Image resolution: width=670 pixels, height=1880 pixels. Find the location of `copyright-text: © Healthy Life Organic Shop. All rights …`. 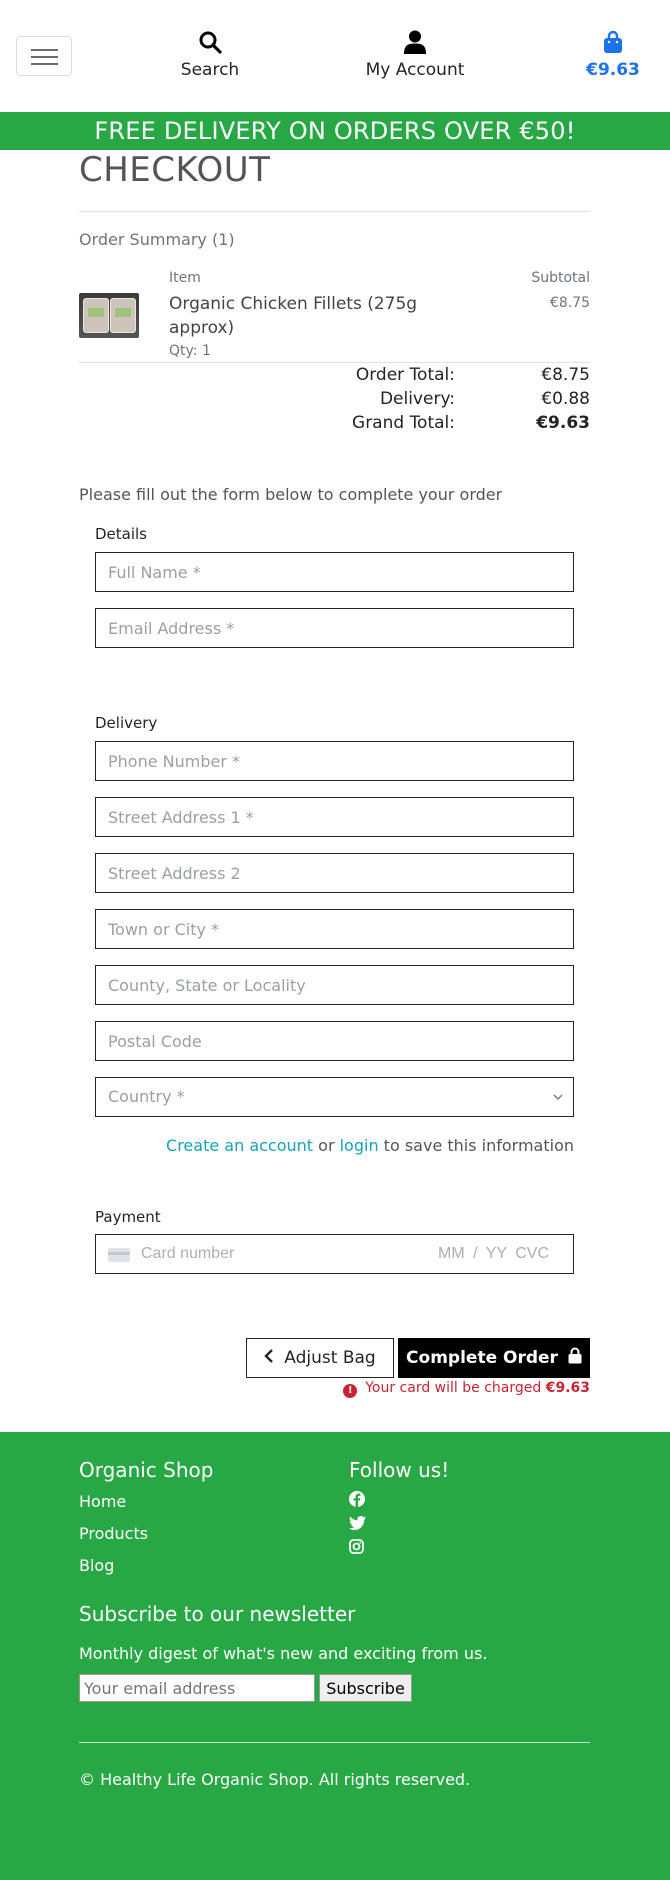

copyright-text: © Healthy Life Organic Shop. All rights … is located at coordinates (275, 1779).